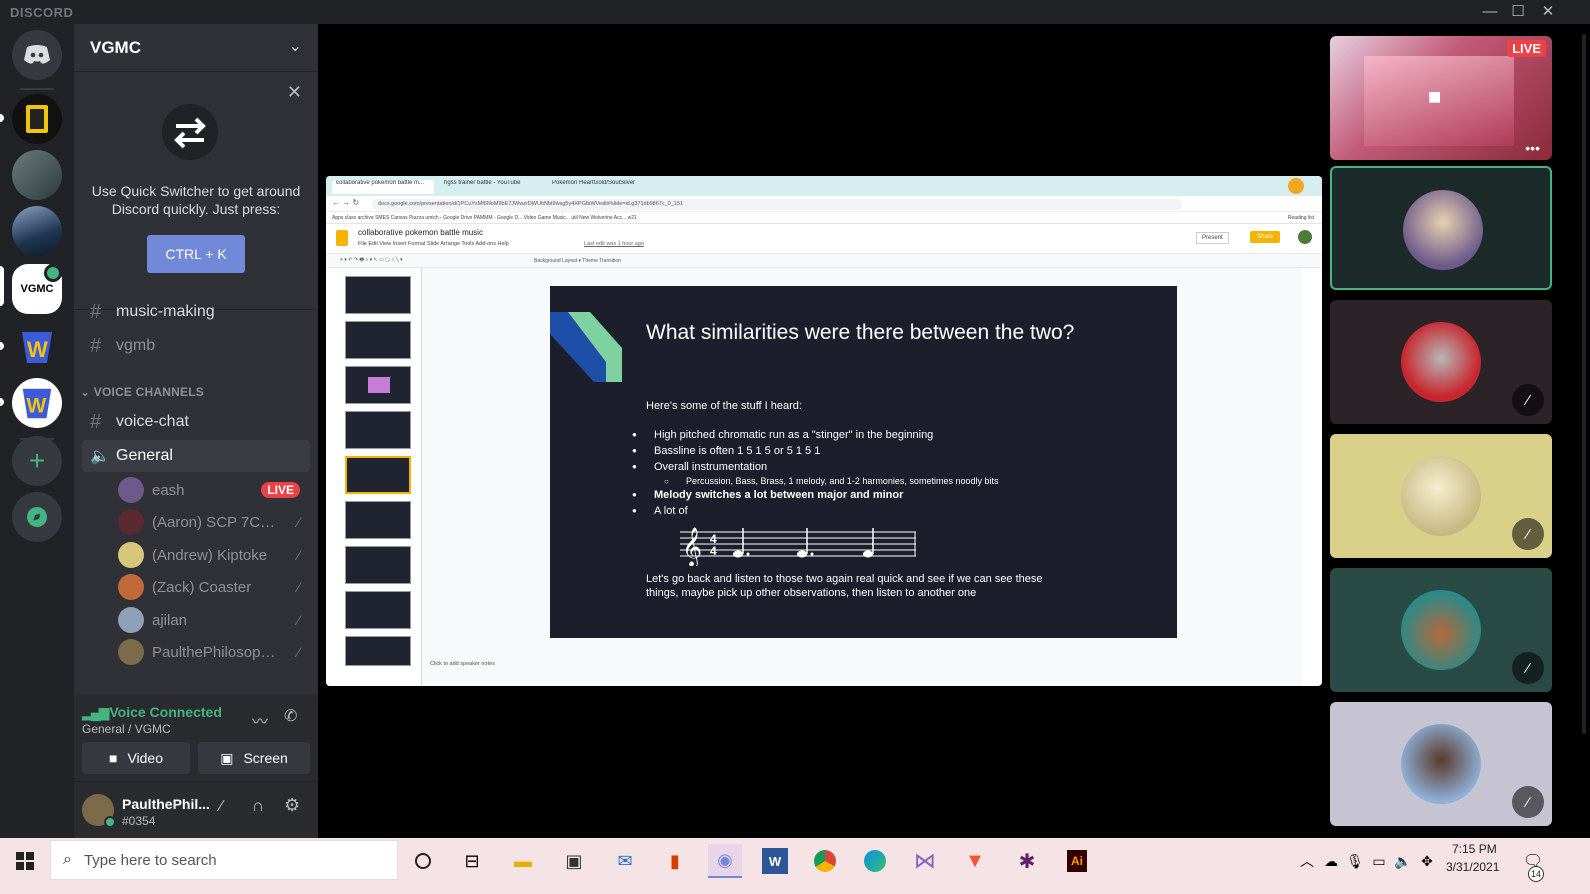 The height and width of the screenshot is (894, 1590). What do you see at coordinates (1212, 238) in the screenshot?
I see `present-button: Present` at bounding box center [1212, 238].